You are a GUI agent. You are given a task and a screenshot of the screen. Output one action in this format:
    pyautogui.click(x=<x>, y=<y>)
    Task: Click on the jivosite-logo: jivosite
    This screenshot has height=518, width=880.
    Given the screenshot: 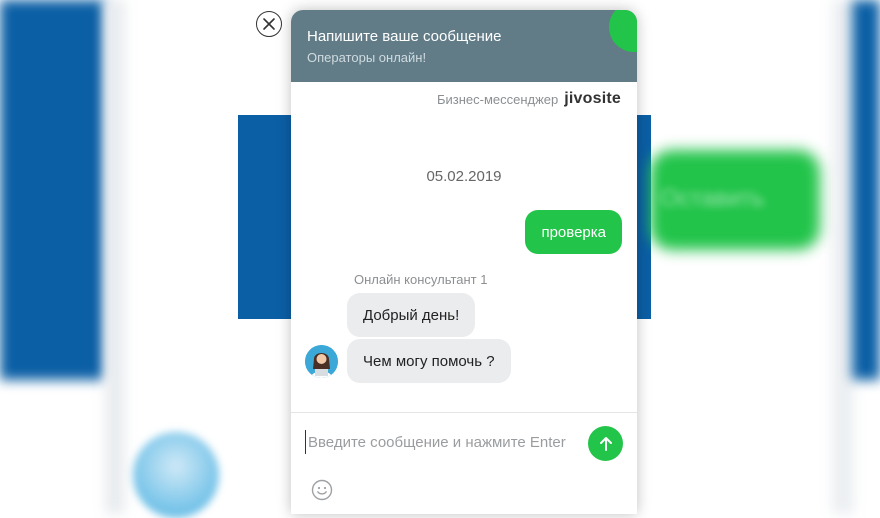 What is the action you would take?
    pyautogui.click(x=592, y=98)
    